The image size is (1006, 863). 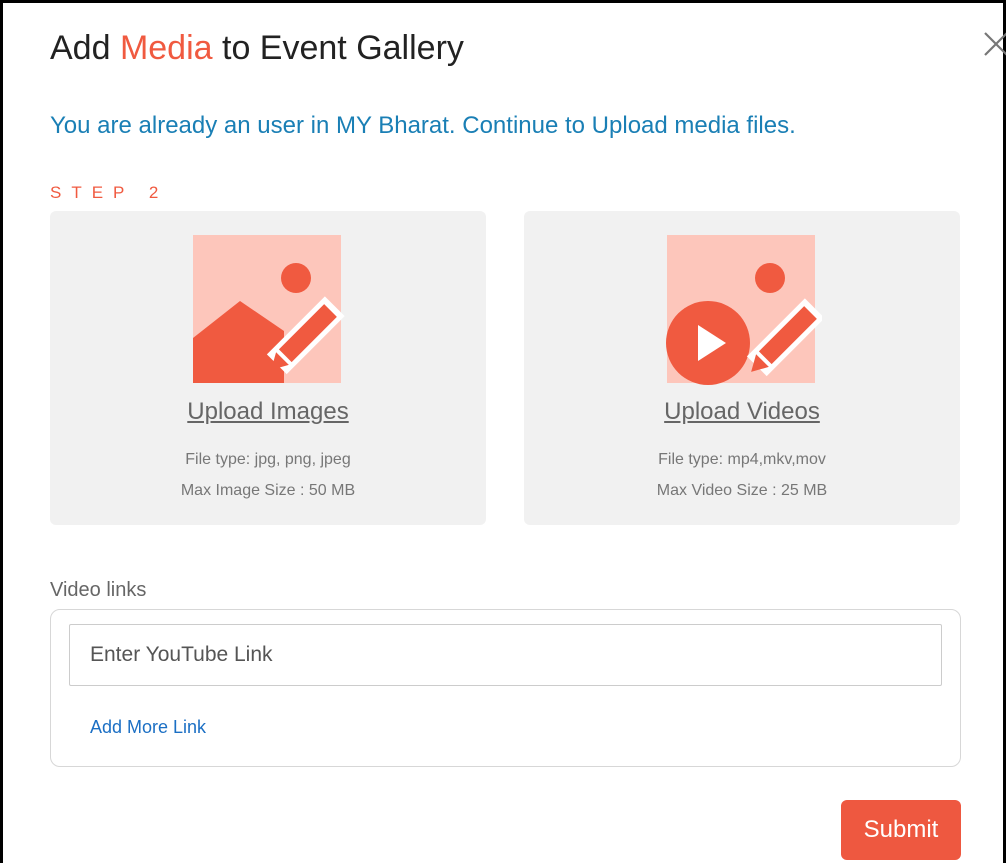 What do you see at coordinates (742, 490) in the screenshot?
I see `video-max-size: Max Video Size : 25 MB` at bounding box center [742, 490].